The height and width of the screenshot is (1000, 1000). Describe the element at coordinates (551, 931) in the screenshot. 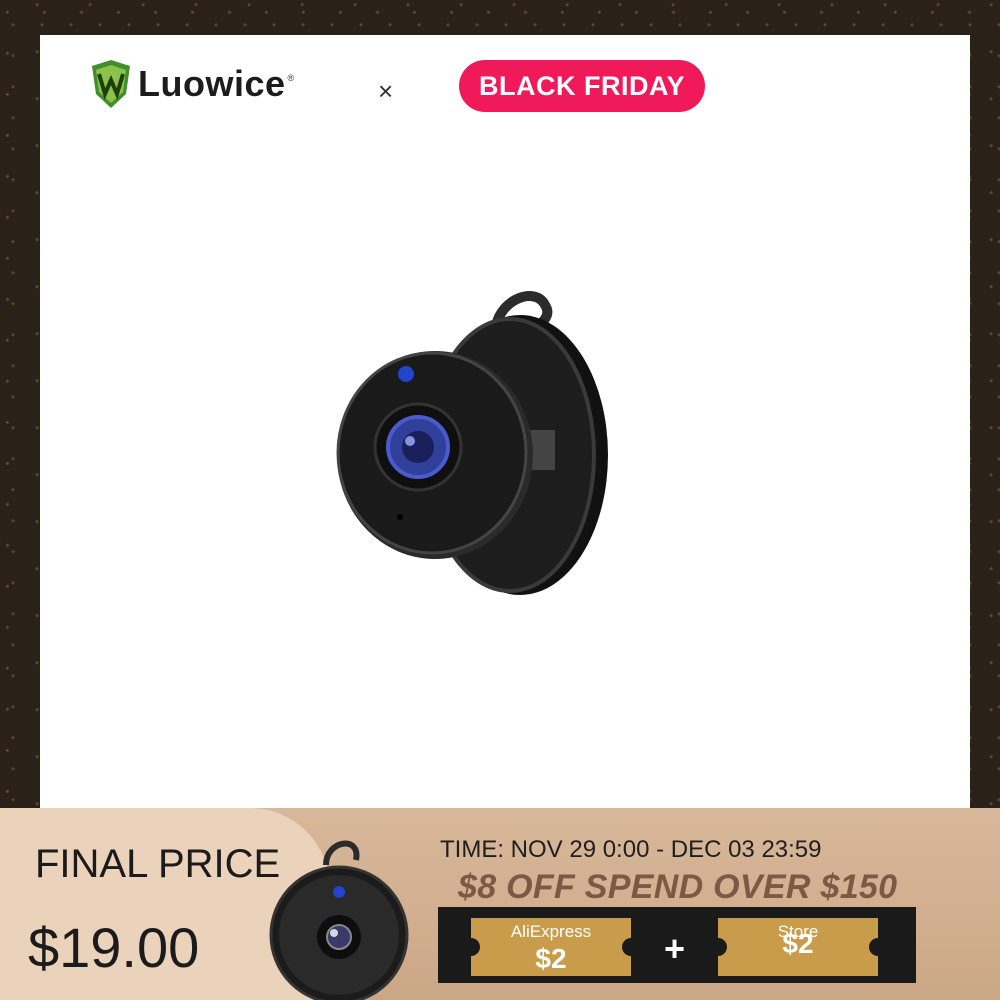

I see `coupon-title: AliExpress` at that location.